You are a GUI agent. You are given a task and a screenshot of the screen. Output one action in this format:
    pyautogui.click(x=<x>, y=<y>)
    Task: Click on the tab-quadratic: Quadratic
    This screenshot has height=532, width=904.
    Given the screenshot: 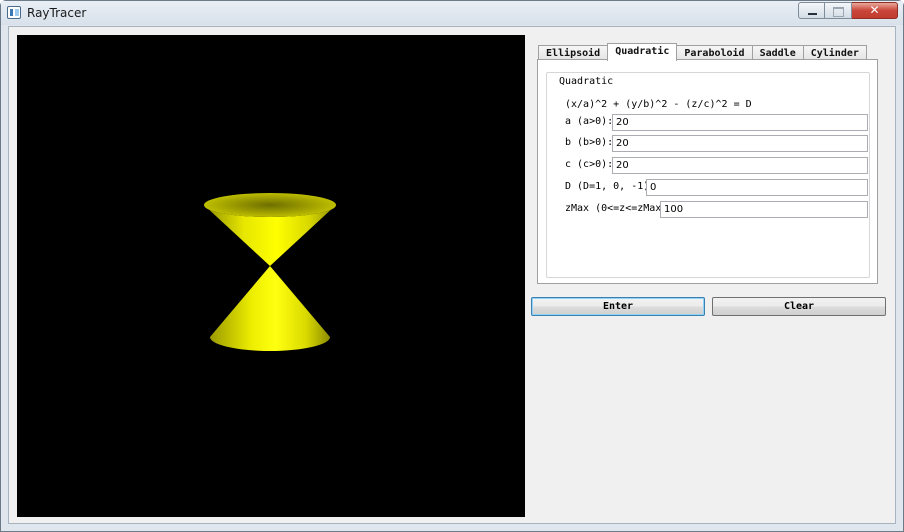 What is the action you would take?
    pyautogui.click(x=642, y=52)
    